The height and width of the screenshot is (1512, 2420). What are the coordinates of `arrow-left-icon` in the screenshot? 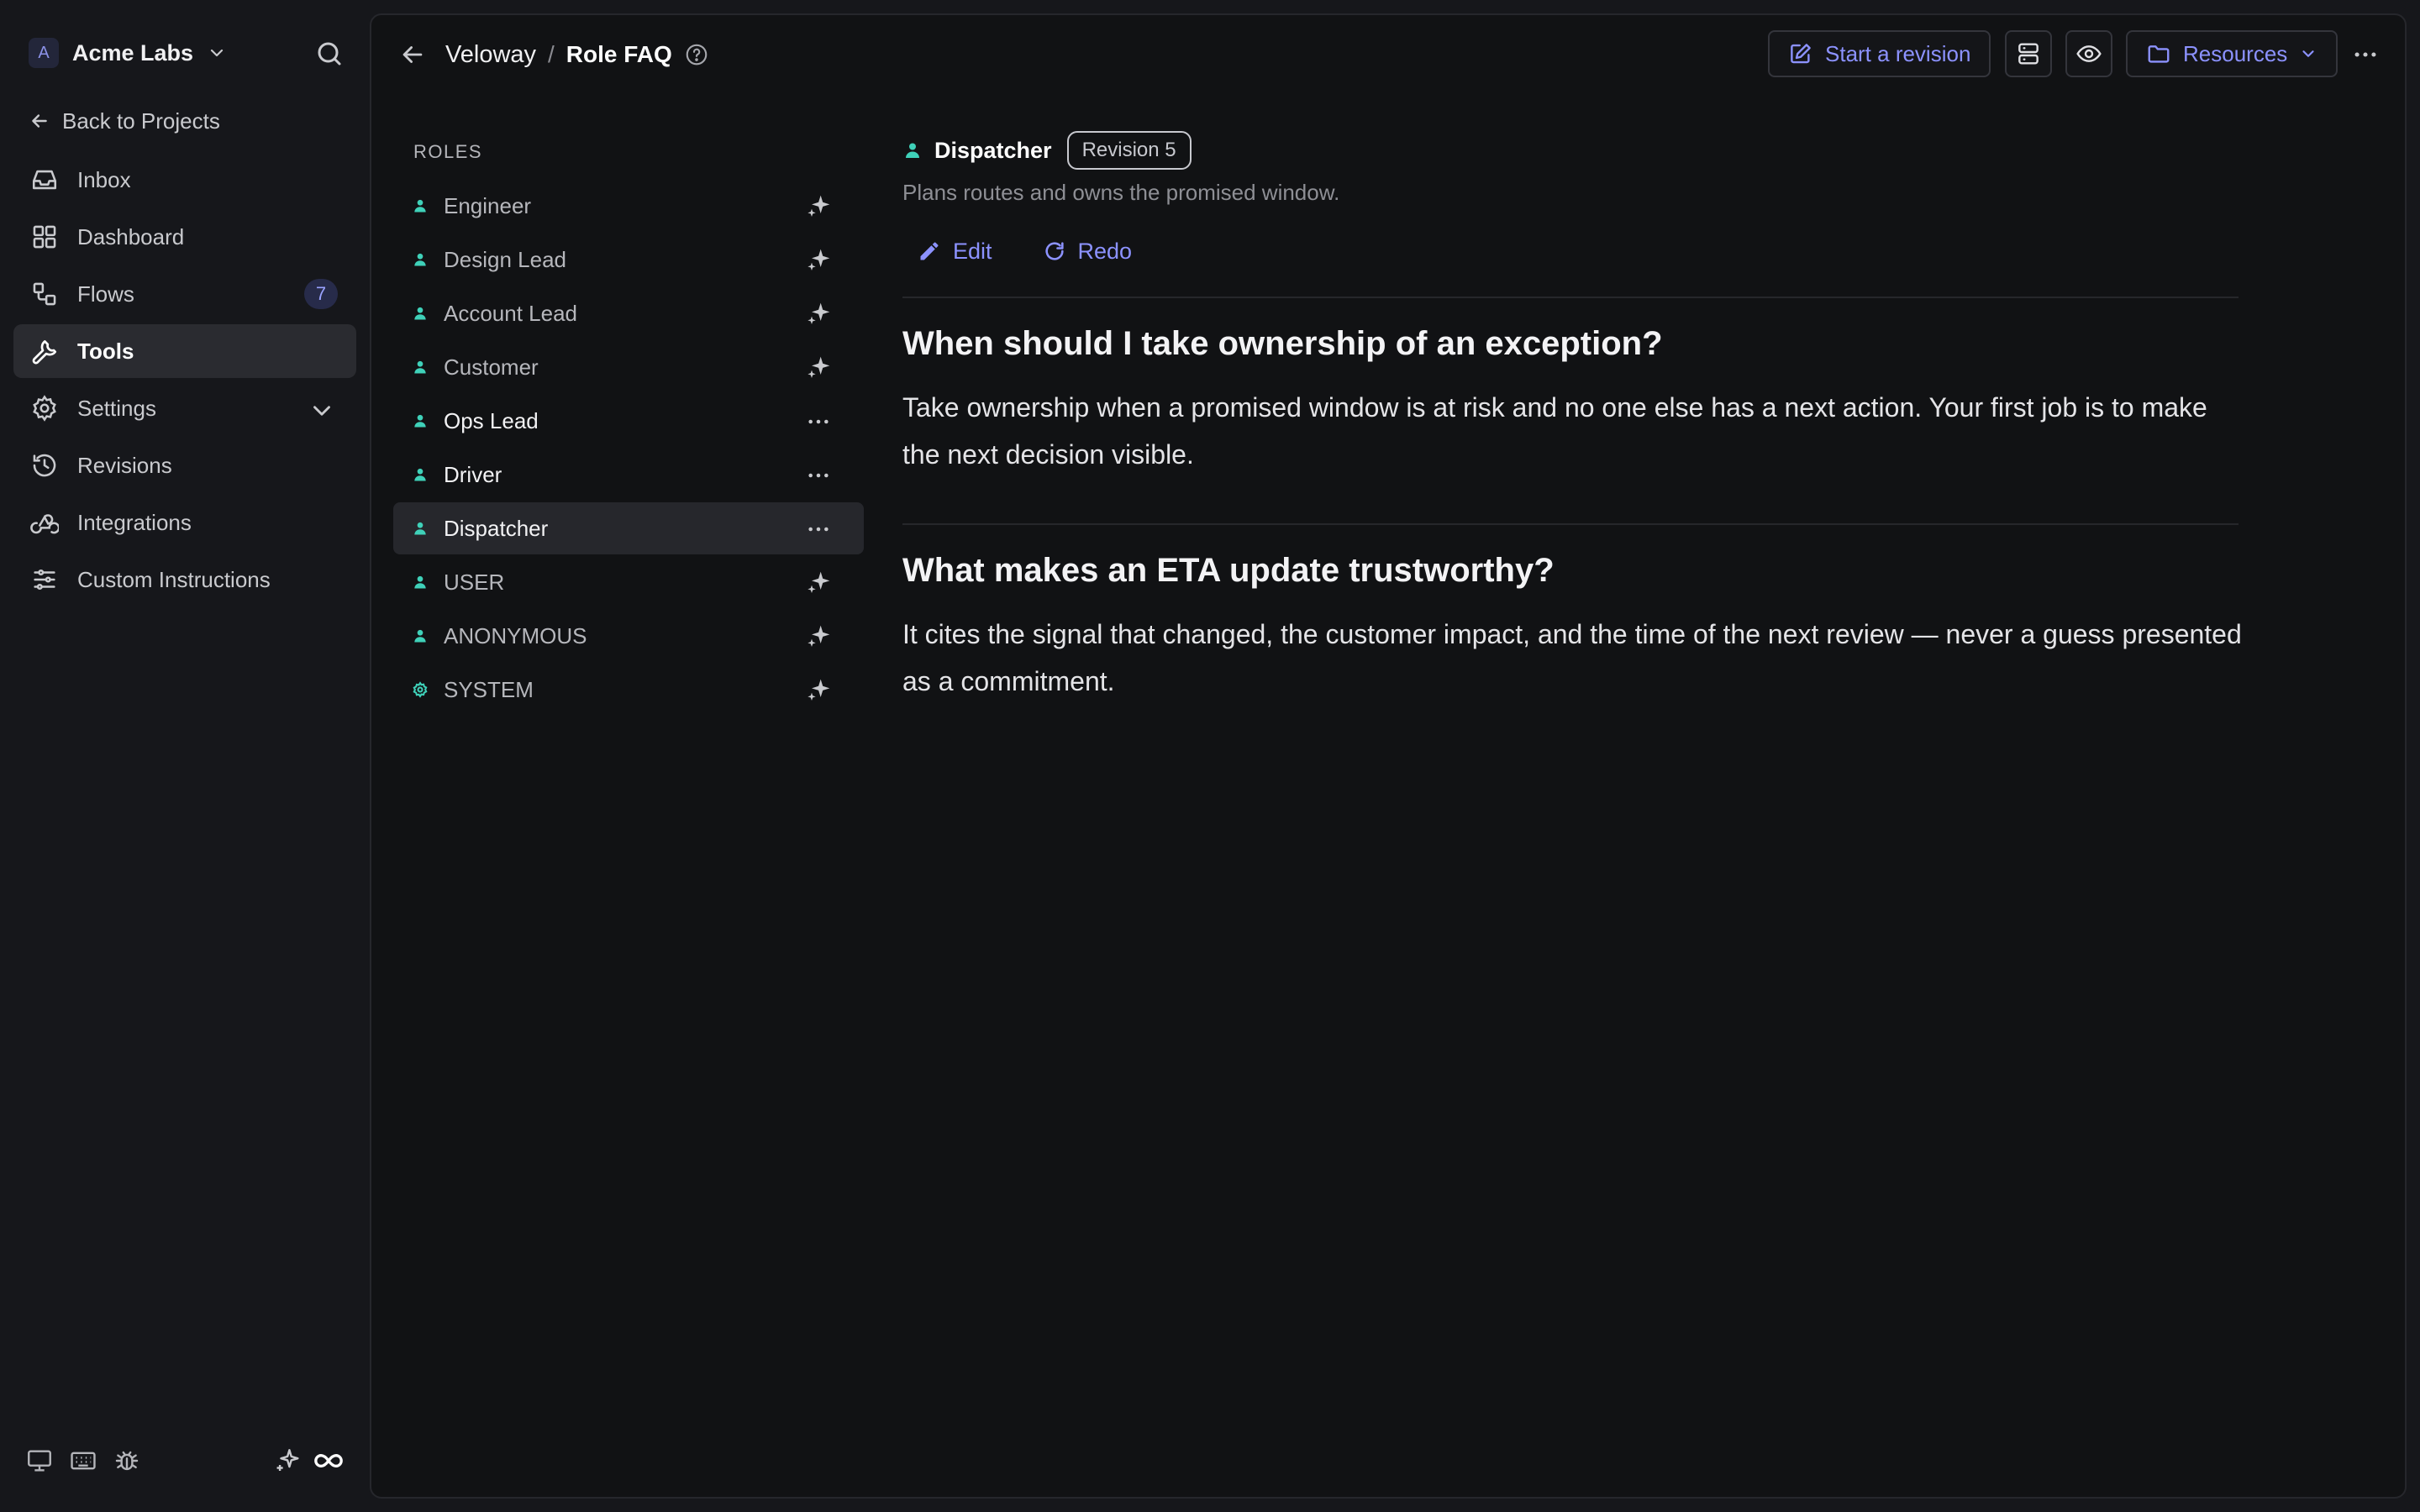 It's located at (412, 54).